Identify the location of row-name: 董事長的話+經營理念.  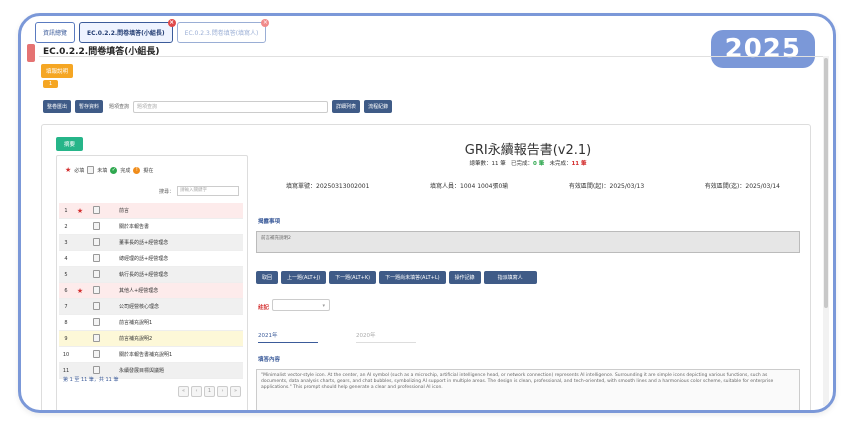
(144, 243).